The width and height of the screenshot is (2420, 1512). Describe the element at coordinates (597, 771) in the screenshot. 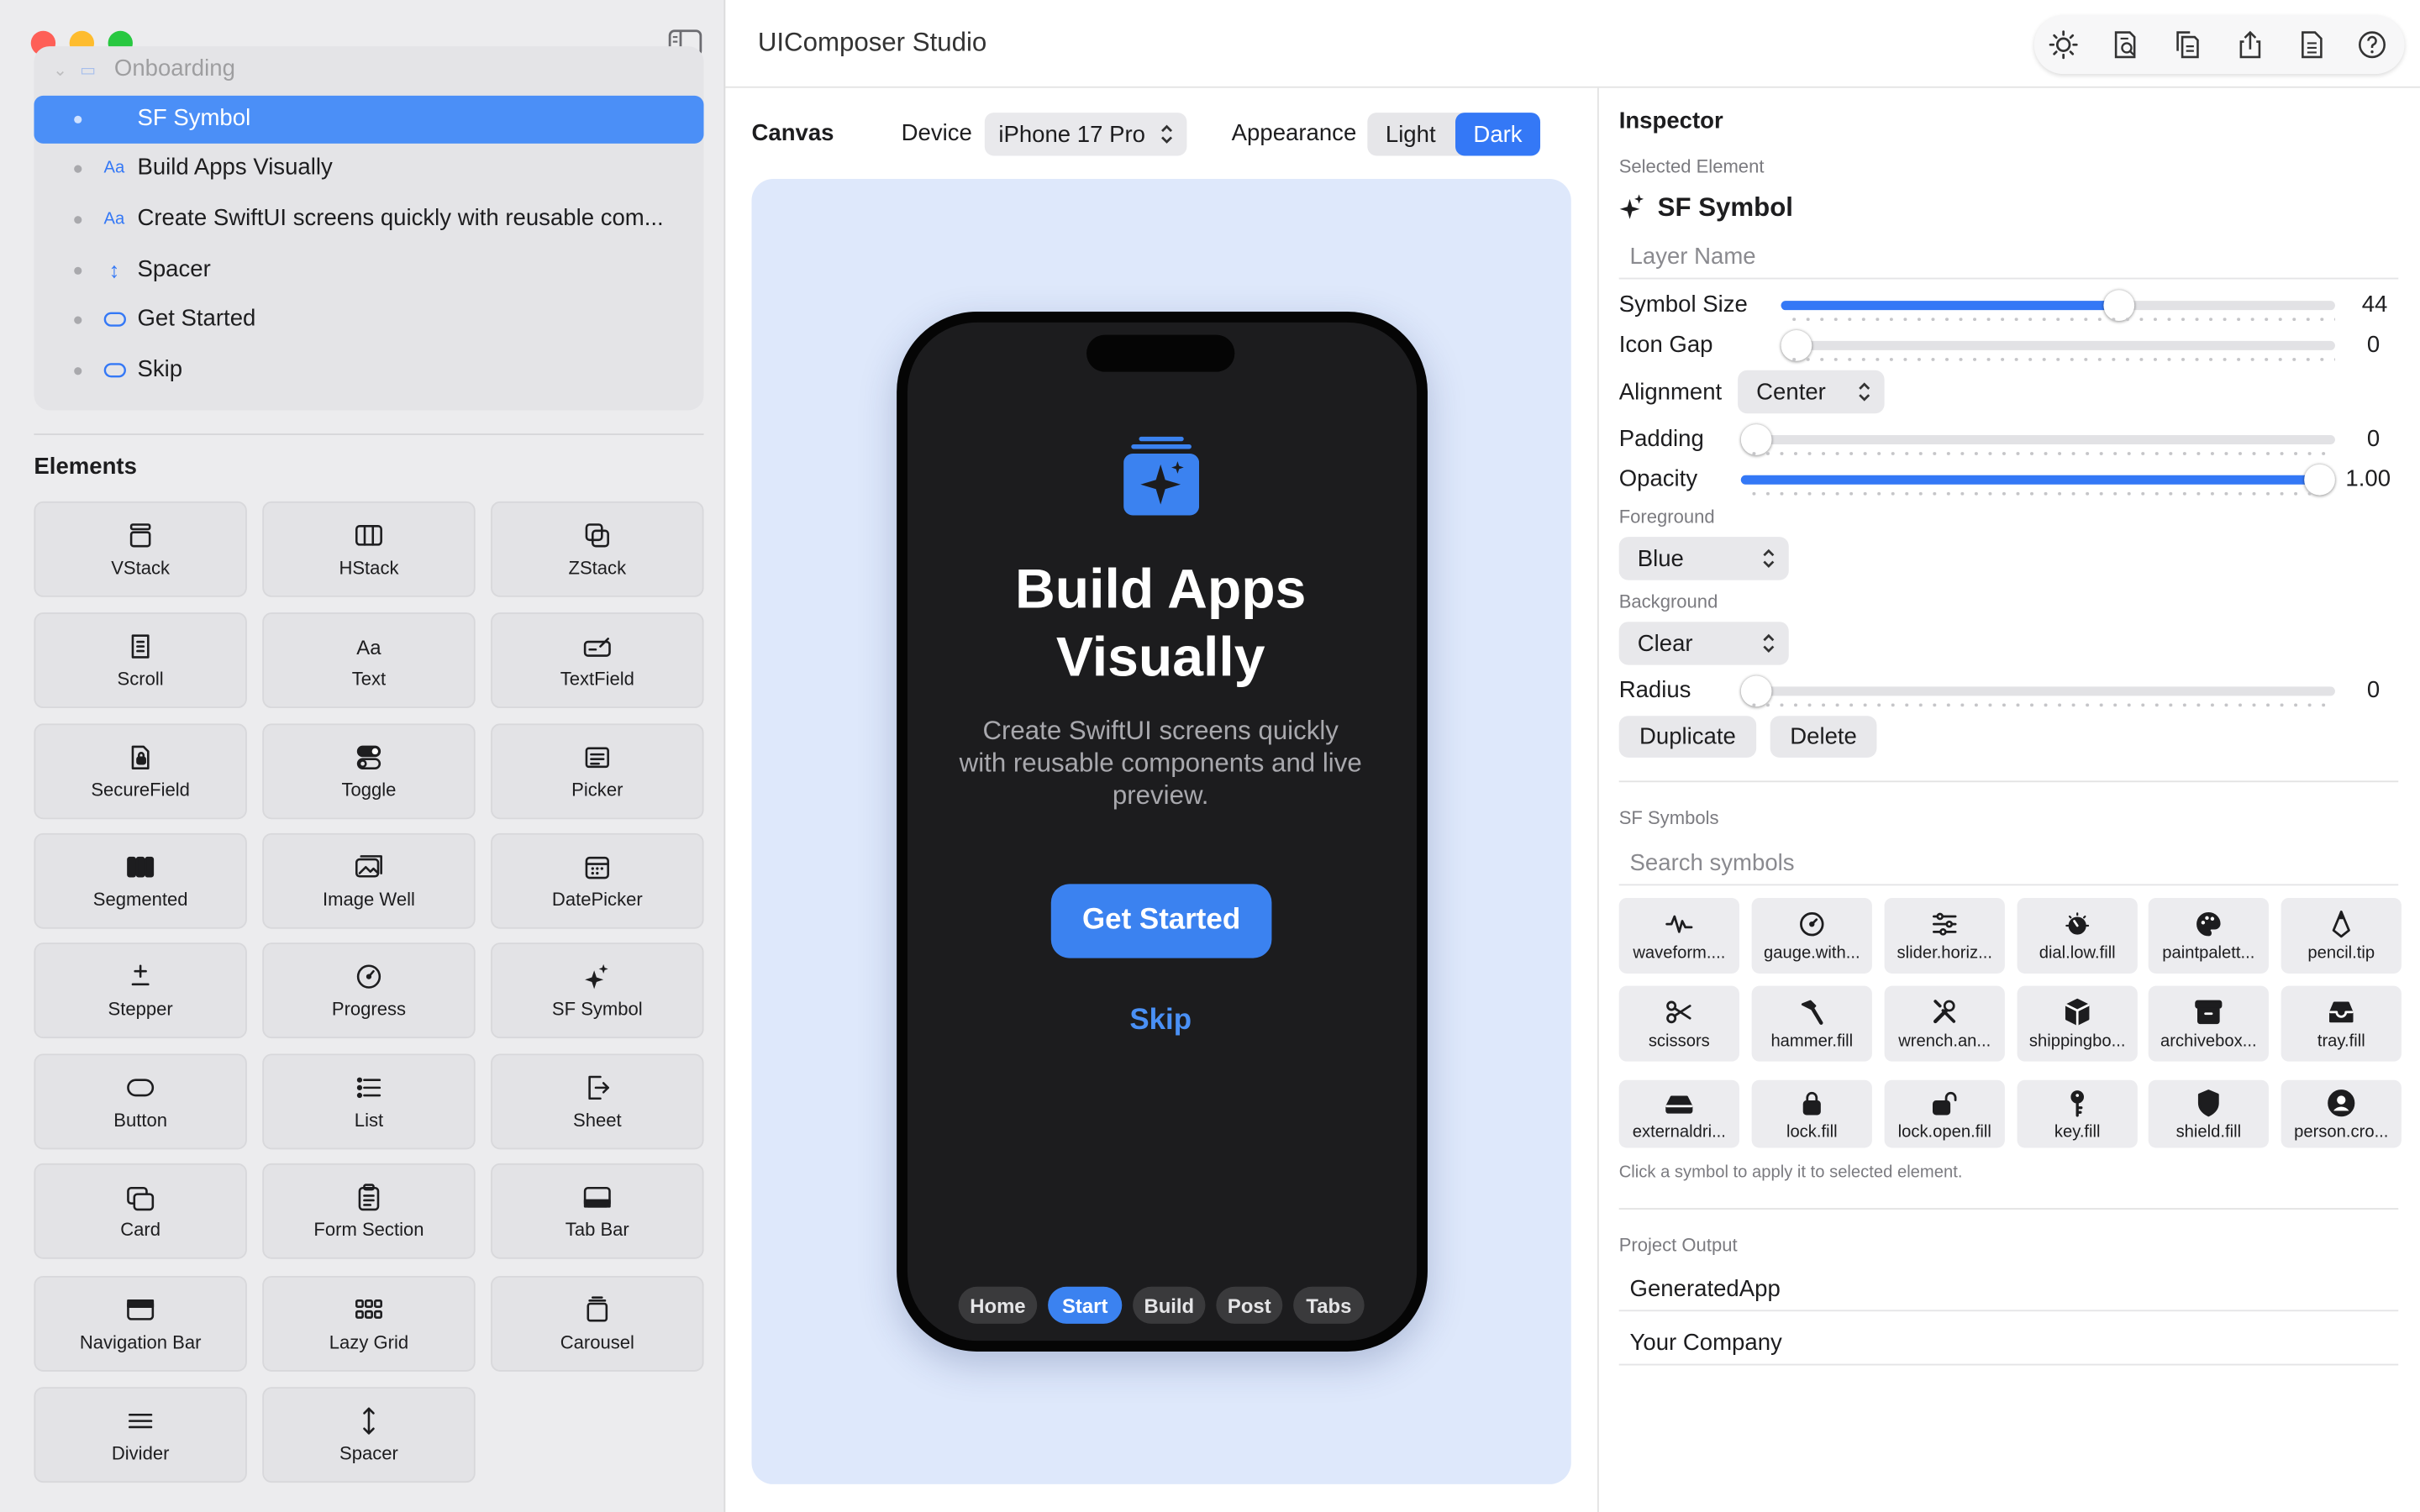

I see `element-tile-picker: Picker` at that location.